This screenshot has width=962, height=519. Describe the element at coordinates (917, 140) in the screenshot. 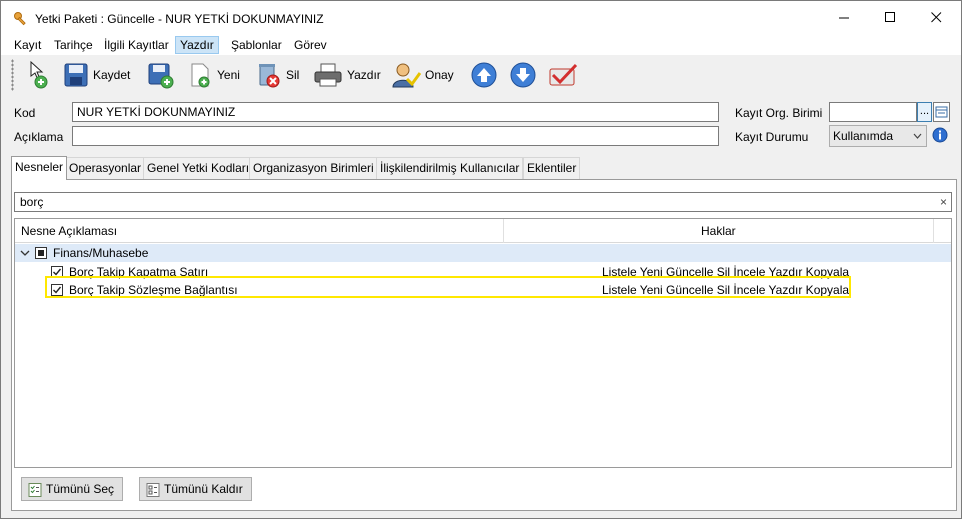

I see `chevron-down-icon` at that location.